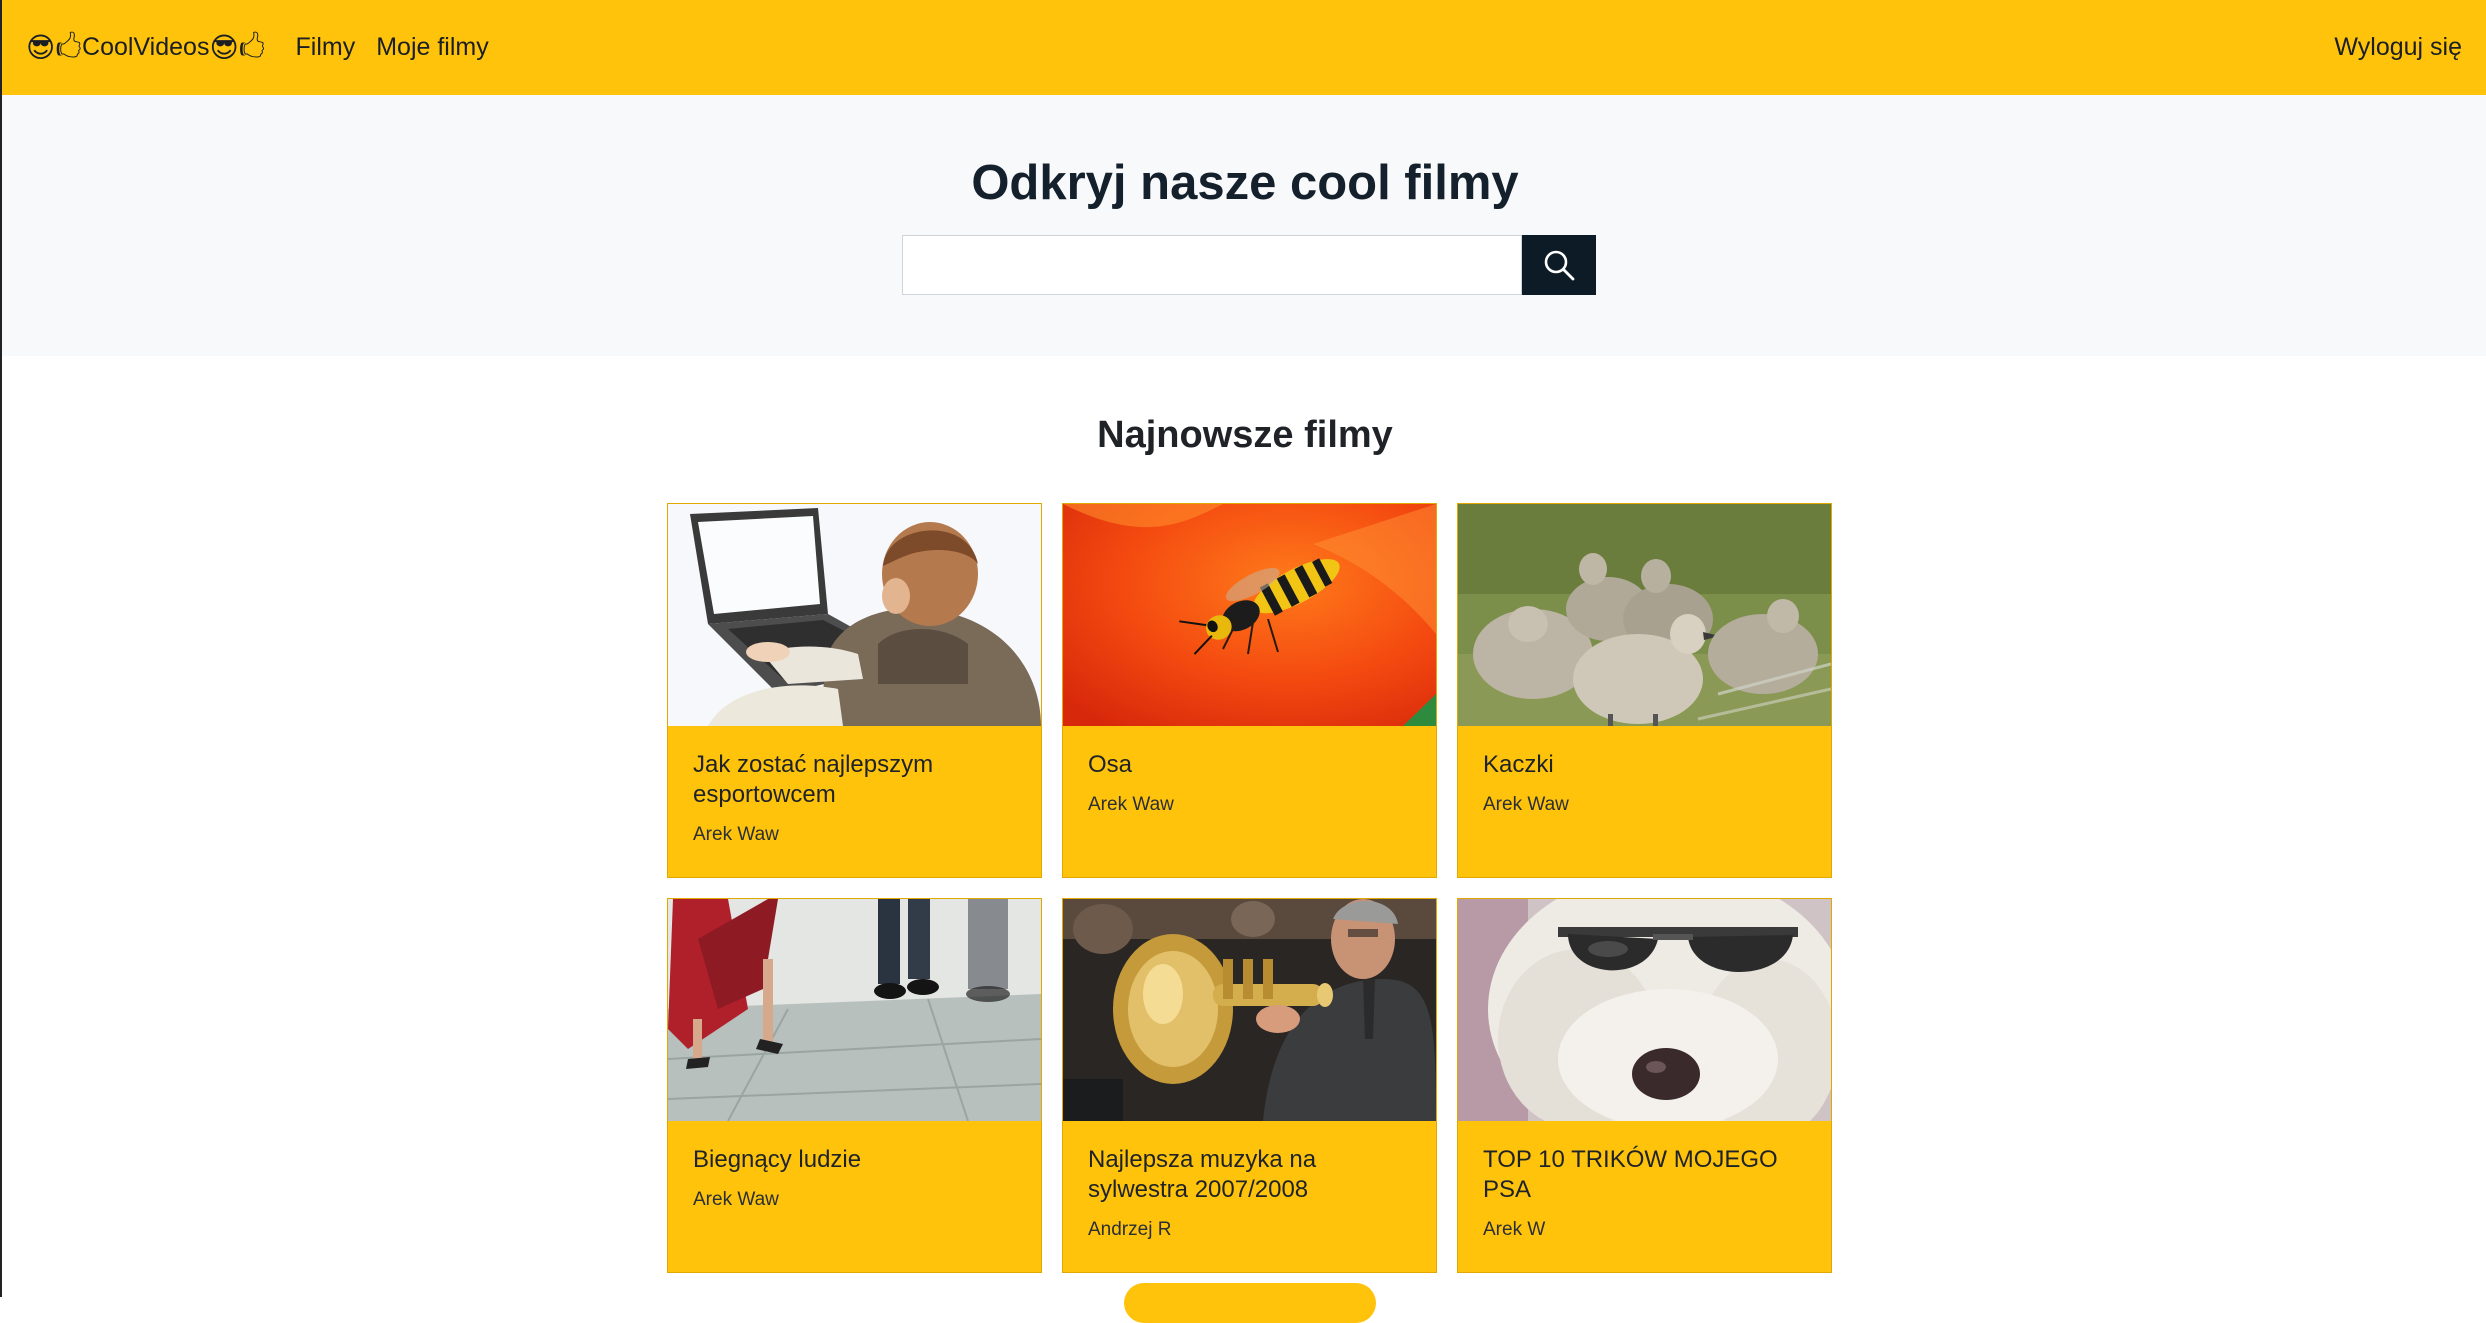 The height and width of the screenshot is (1323, 2486). Describe the element at coordinates (1249, 615) in the screenshot. I see `video-thumbnail-wasp` at that location.